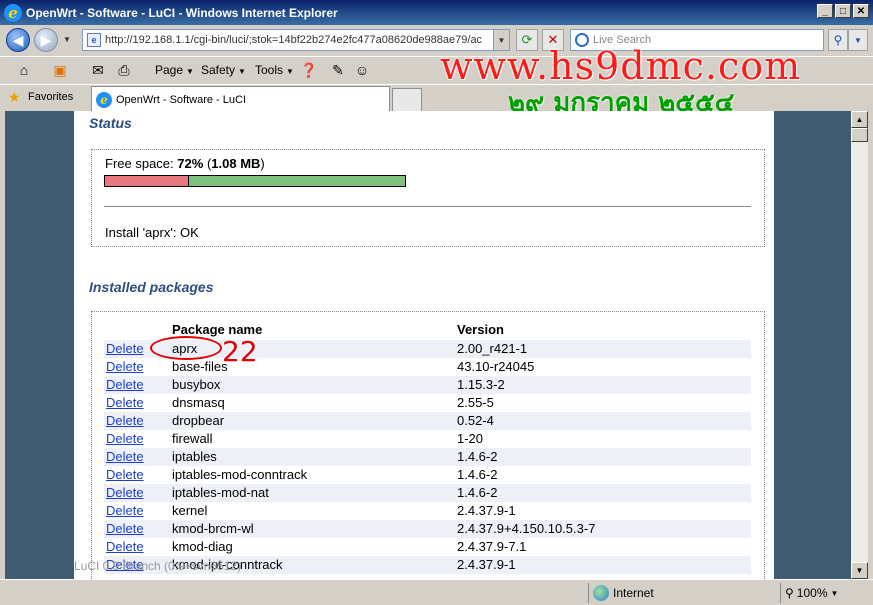 The width and height of the screenshot is (873, 605). What do you see at coordinates (861, 11) in the screenshot?
I see `close-button: ✕` at bounding box center [861, 11].